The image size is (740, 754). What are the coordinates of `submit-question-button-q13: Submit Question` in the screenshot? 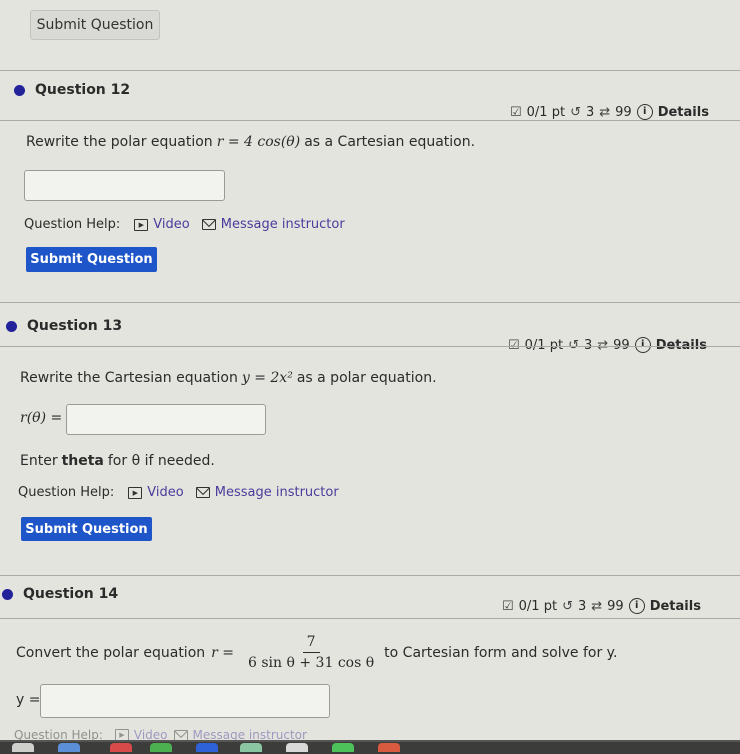 It's located at (86, 529).